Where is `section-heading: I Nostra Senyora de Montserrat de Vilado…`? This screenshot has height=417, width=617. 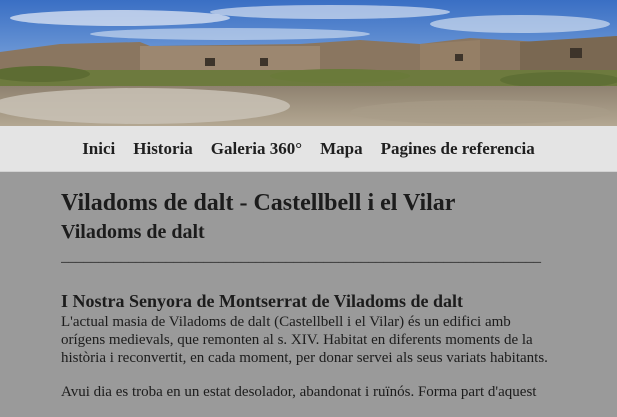
section-heading: I Nostra Senyora de Montserrat de Vilado… is located at coordinates (262, 301).